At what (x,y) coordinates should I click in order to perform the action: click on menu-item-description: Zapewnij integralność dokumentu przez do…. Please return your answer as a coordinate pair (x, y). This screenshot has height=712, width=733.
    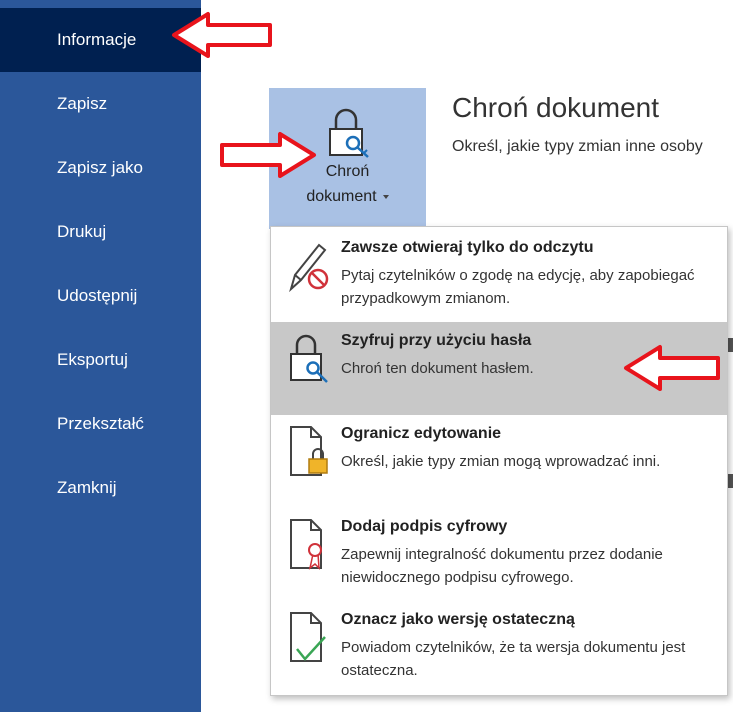
    Looking at the image, I should click on (502, 566).